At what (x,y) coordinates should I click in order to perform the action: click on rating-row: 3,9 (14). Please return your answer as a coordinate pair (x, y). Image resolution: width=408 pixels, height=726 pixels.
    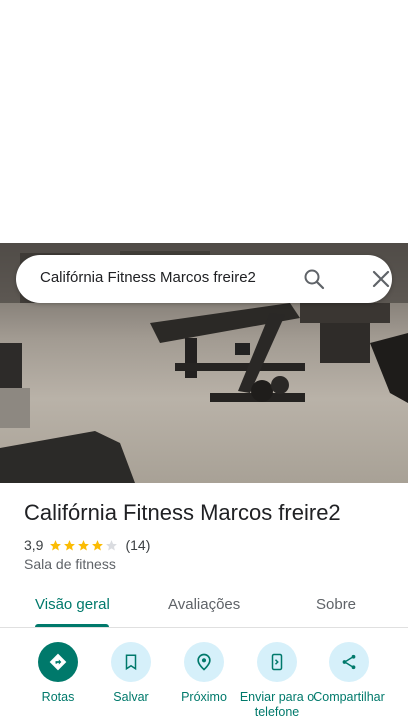
    Looking at the image, I should click on (87, 545).